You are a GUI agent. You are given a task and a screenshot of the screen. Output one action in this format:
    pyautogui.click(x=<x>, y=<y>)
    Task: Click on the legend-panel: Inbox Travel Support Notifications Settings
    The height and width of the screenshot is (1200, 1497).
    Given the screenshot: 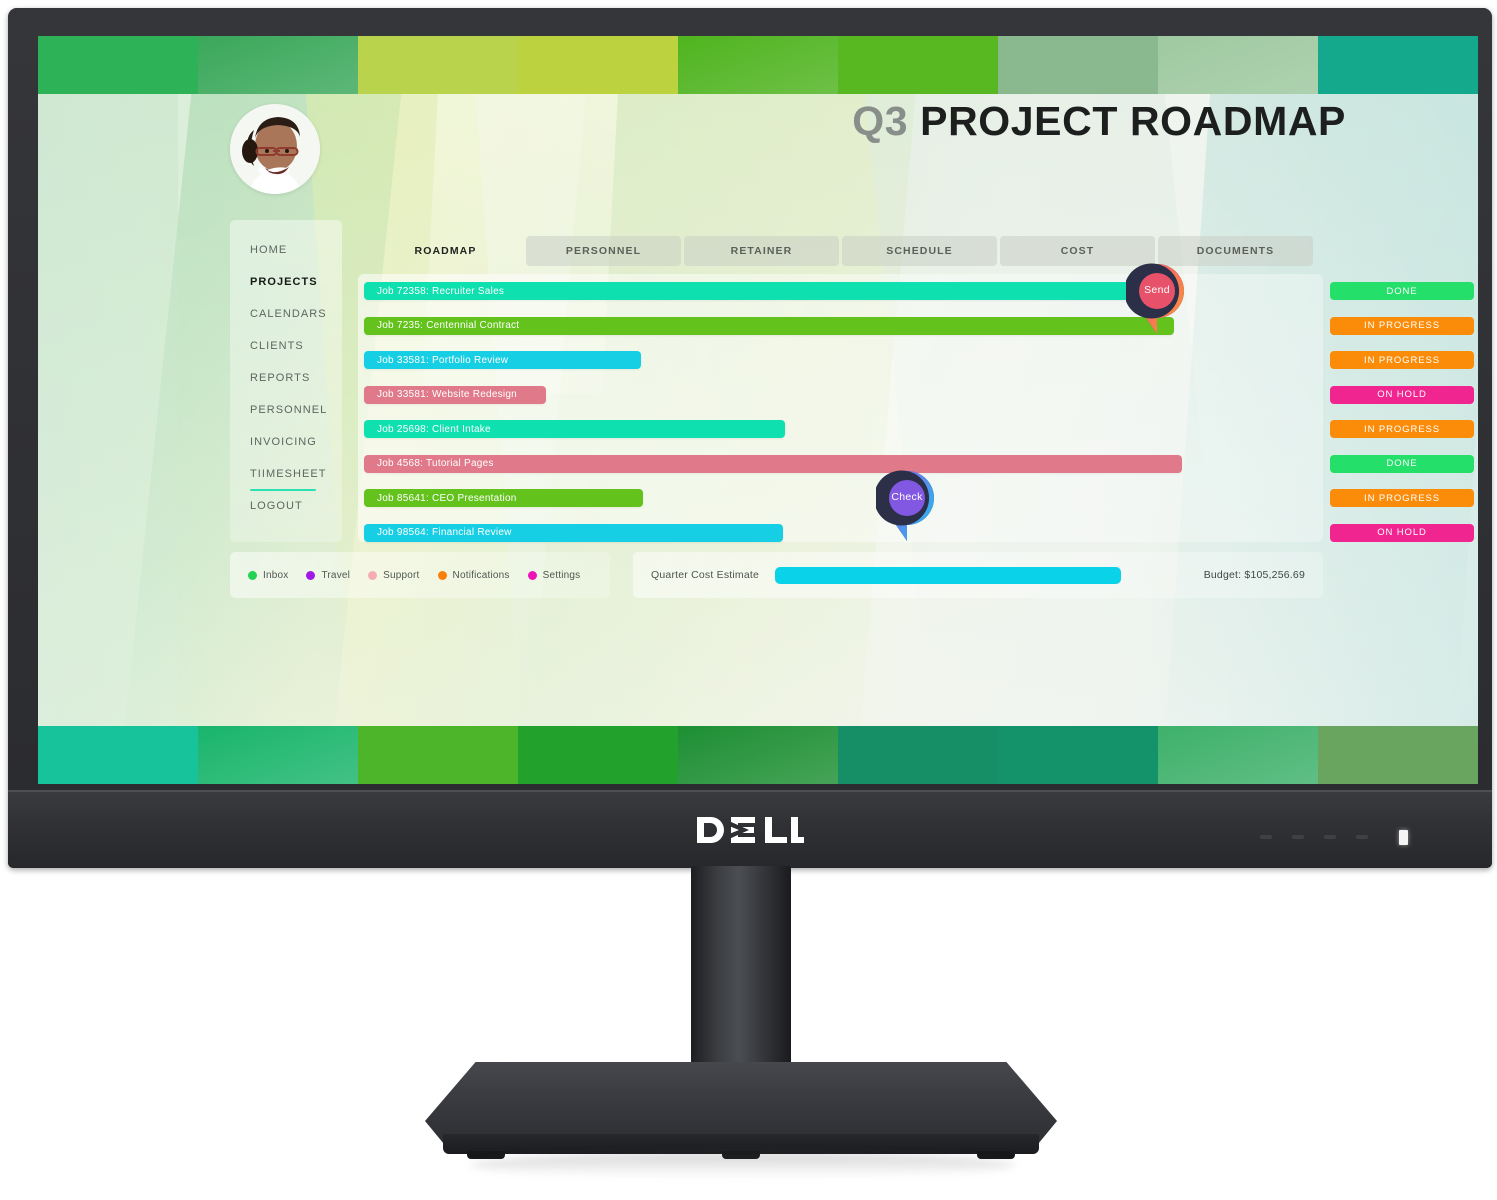 What is the action you would take?
    pyautogui.click(x=420, y=575)
    